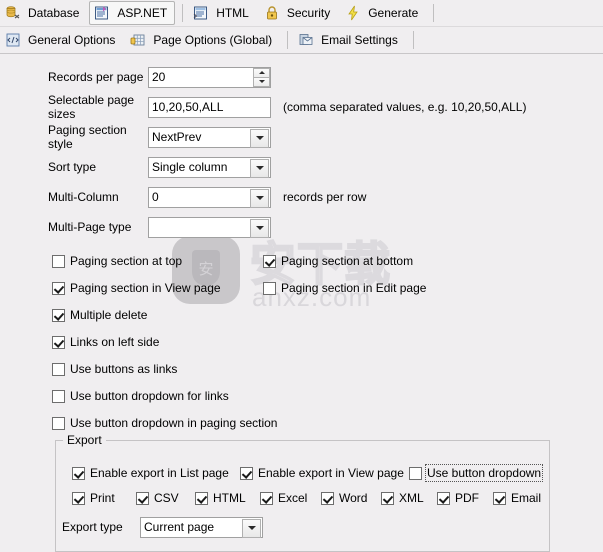  Describe the element at coordinates (261, 82) in the screenshot. I see `stepper-down-button` at that location.